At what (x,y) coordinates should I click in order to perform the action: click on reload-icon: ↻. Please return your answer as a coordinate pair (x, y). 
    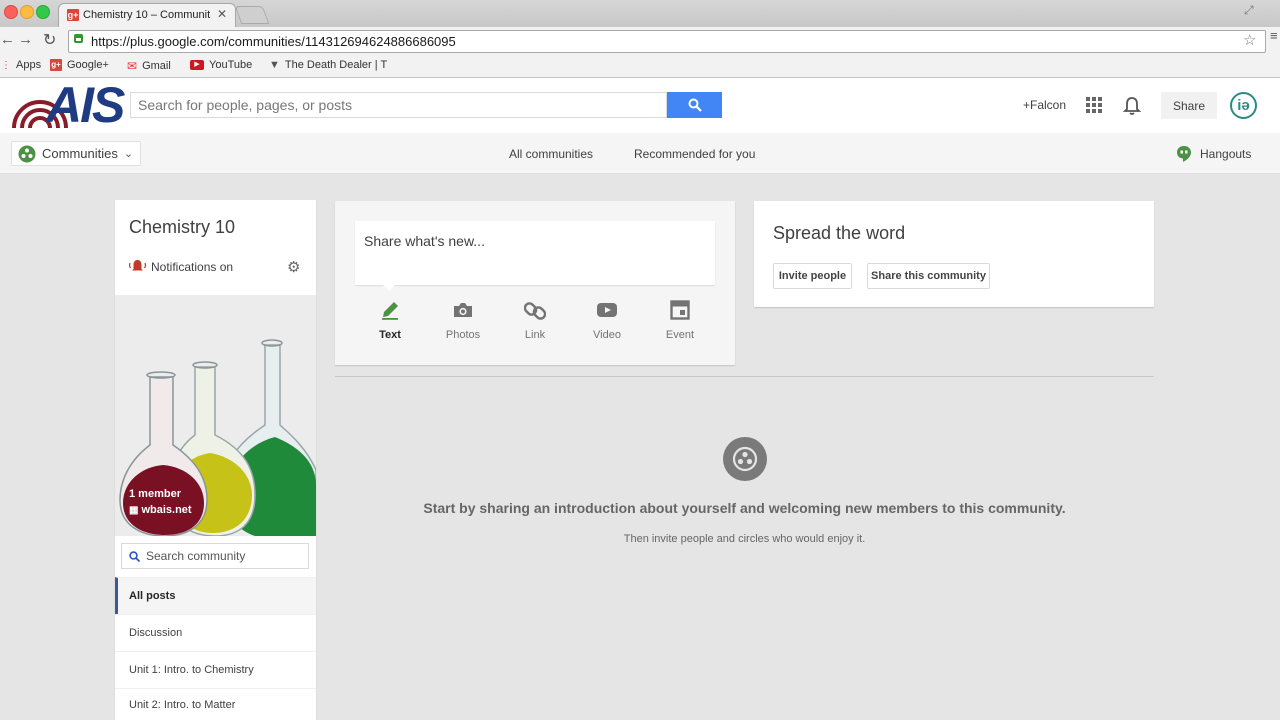
    Looking at the image, I should click on (49, 40).